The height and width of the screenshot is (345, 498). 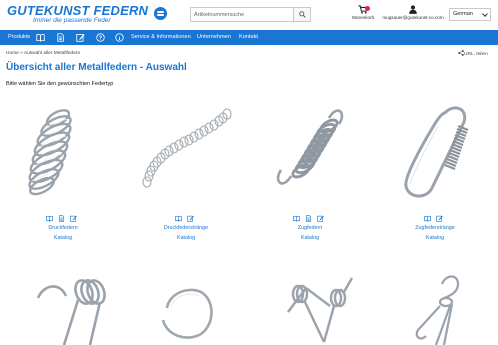 I want to click on page-title: Übersicht aller Metallfedern - Auswahl, so click(x=96, y=67).